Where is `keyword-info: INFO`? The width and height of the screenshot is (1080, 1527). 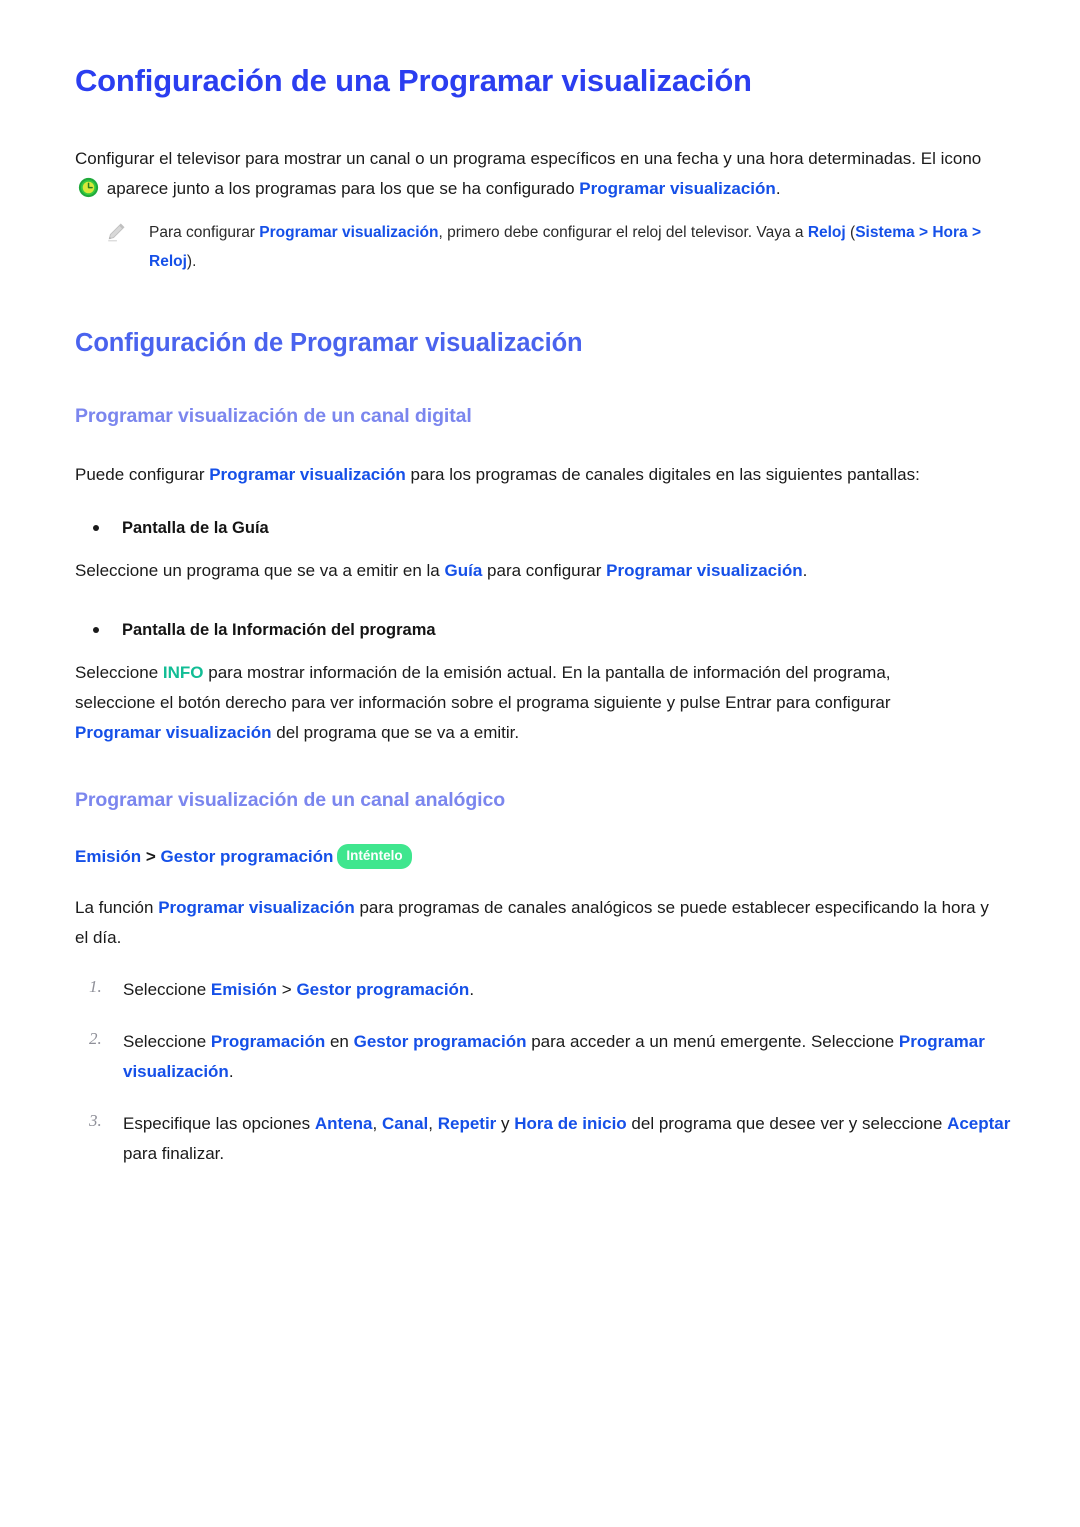
keyword-info: INFO is located at coordinates (183, 672).